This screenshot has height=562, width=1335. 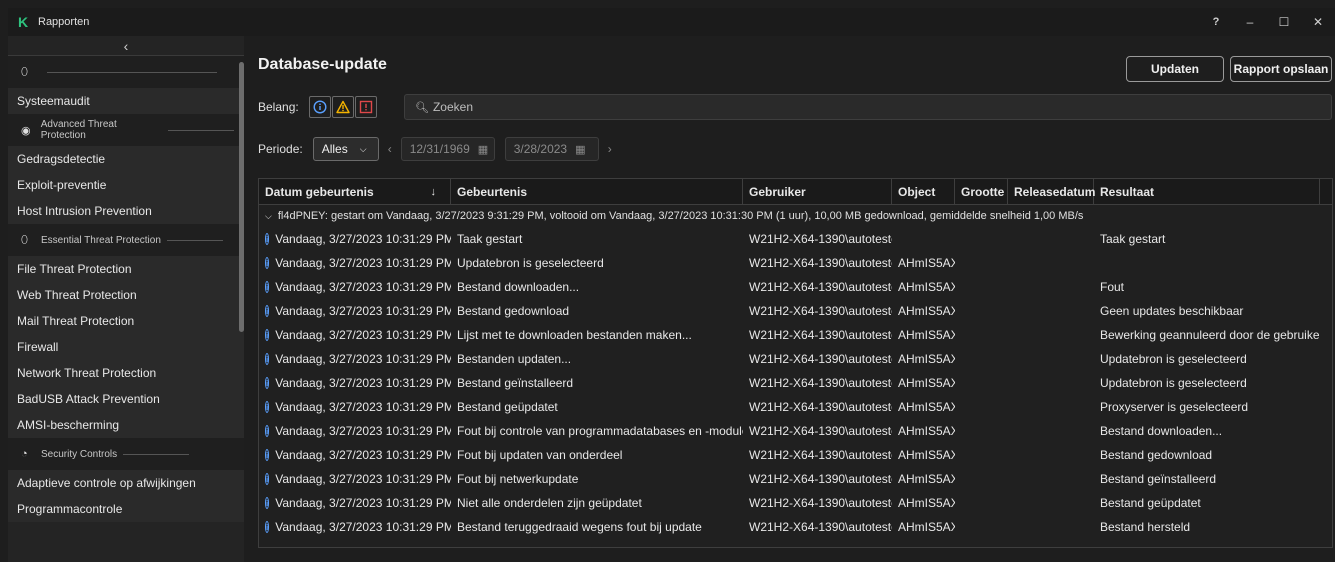 I want to click on sidebar-item: Network Threat Protection, so click(x=126, y=373).